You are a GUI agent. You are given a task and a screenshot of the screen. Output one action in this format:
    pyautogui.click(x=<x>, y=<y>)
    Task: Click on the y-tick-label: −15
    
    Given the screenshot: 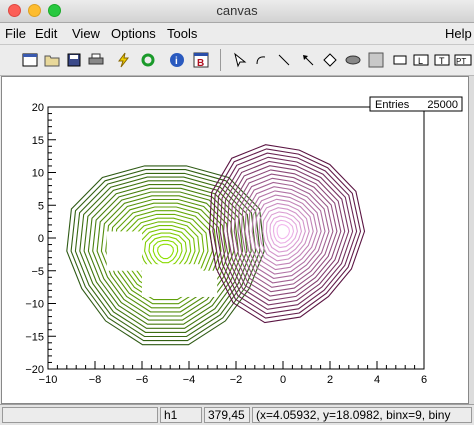 What is the action you would take?
    pyautogui.click(x=34, y=337)
    